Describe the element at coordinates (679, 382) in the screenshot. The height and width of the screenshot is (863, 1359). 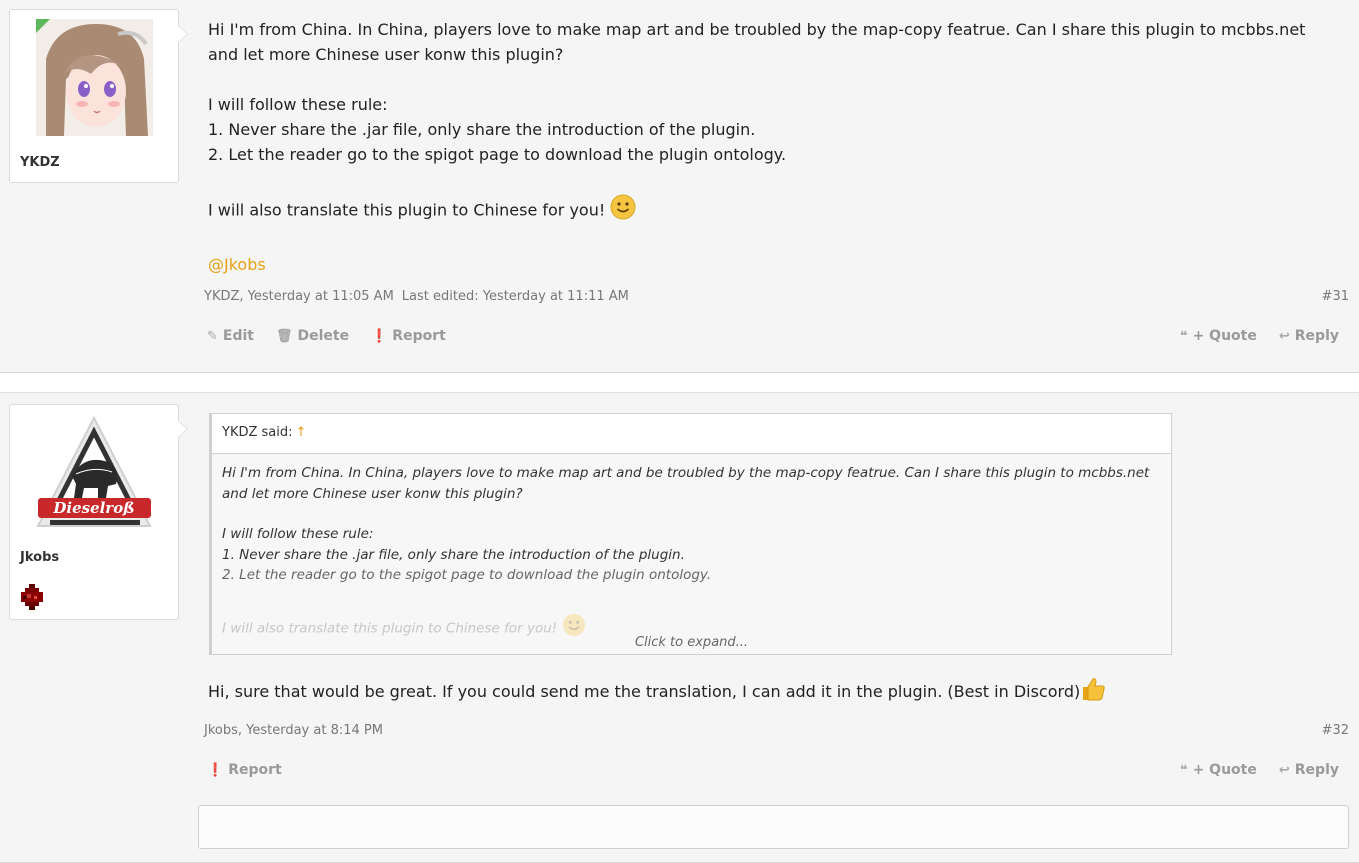
I see `post-separator` at that location.